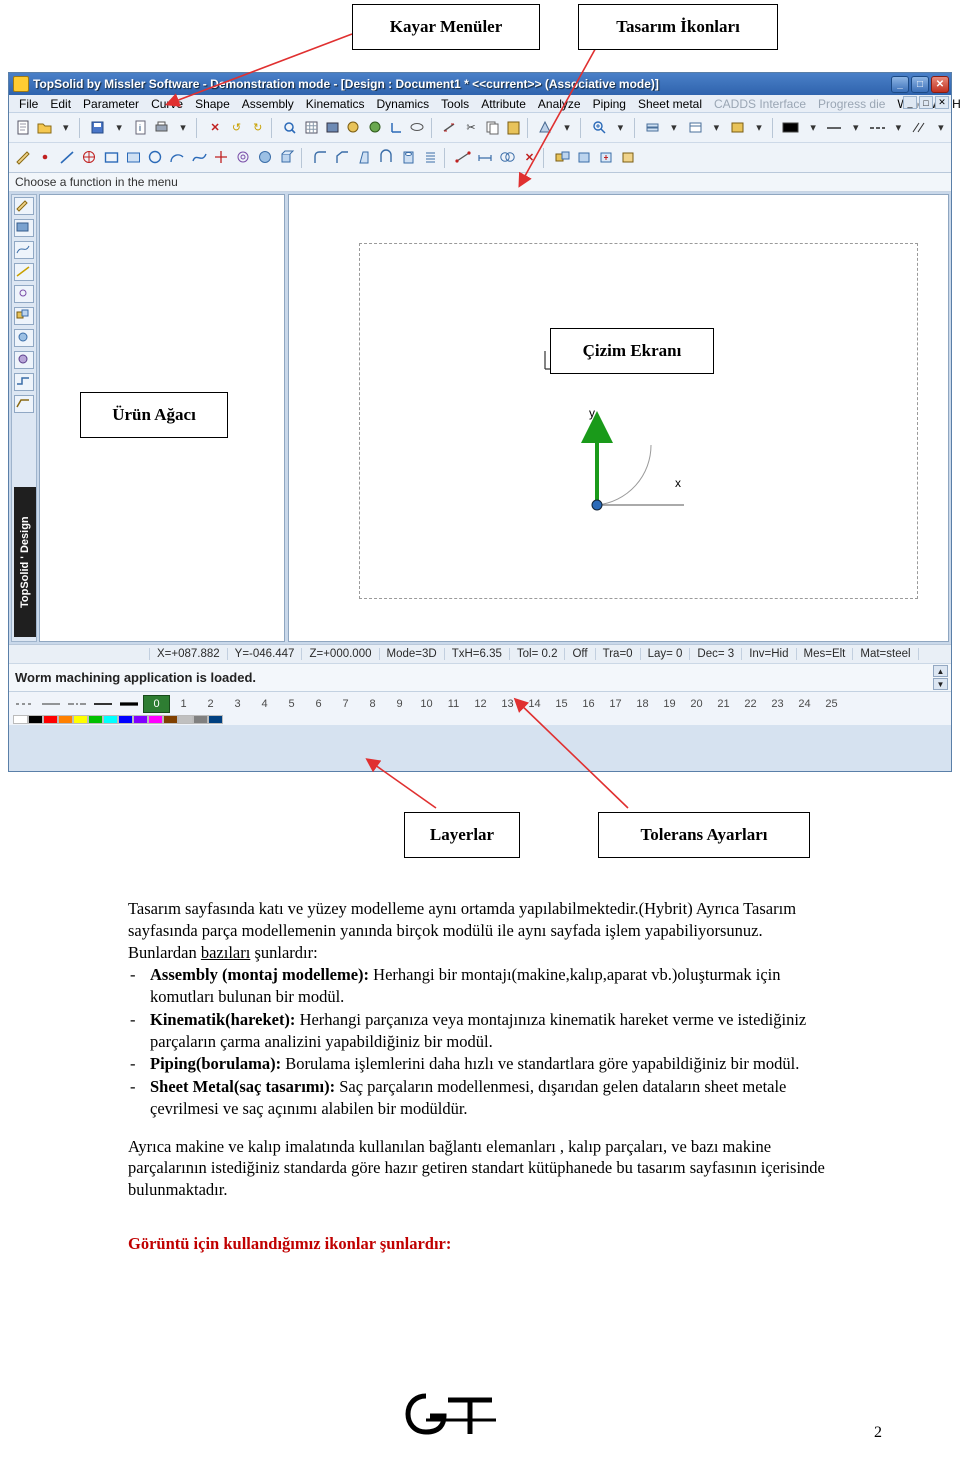  I want to click on menu-item-attribute: Attribute, so click(503, 104).